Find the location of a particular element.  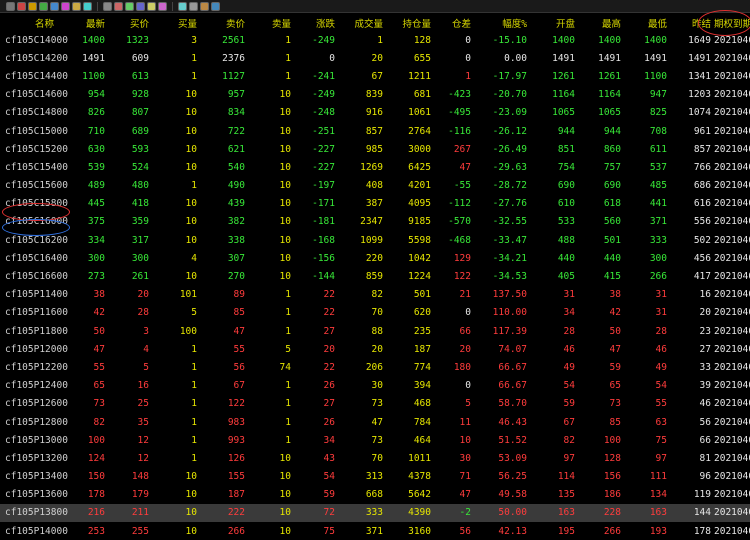

column-header: 成交量 is located at coordinates (362, 22).